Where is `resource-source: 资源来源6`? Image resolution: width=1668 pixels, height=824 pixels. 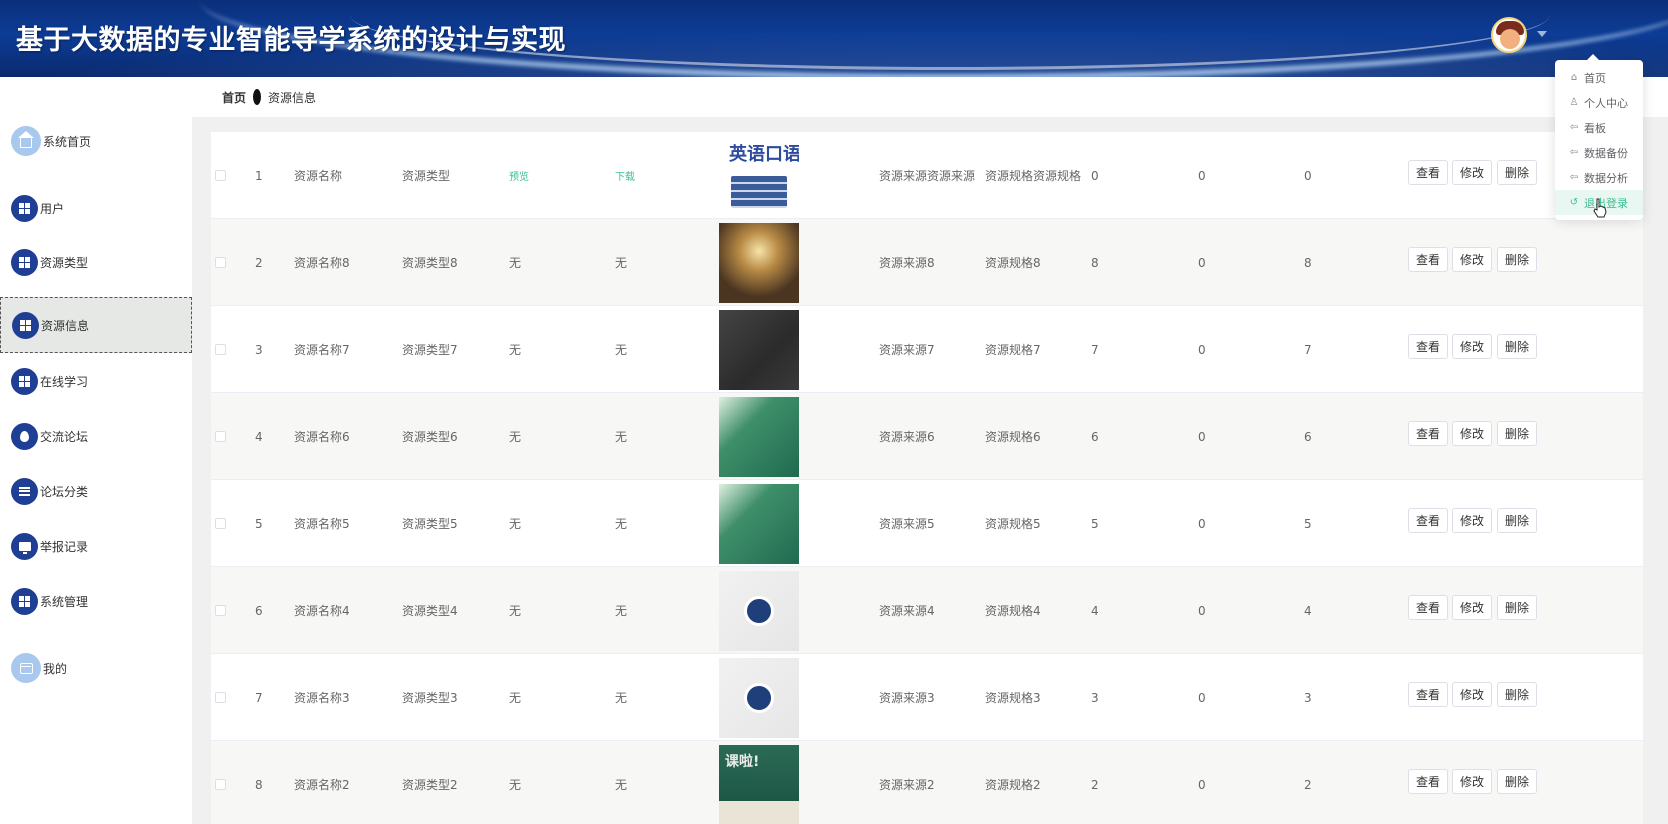
resource-source: 资源来源6 is located at coordinates (907, 437).